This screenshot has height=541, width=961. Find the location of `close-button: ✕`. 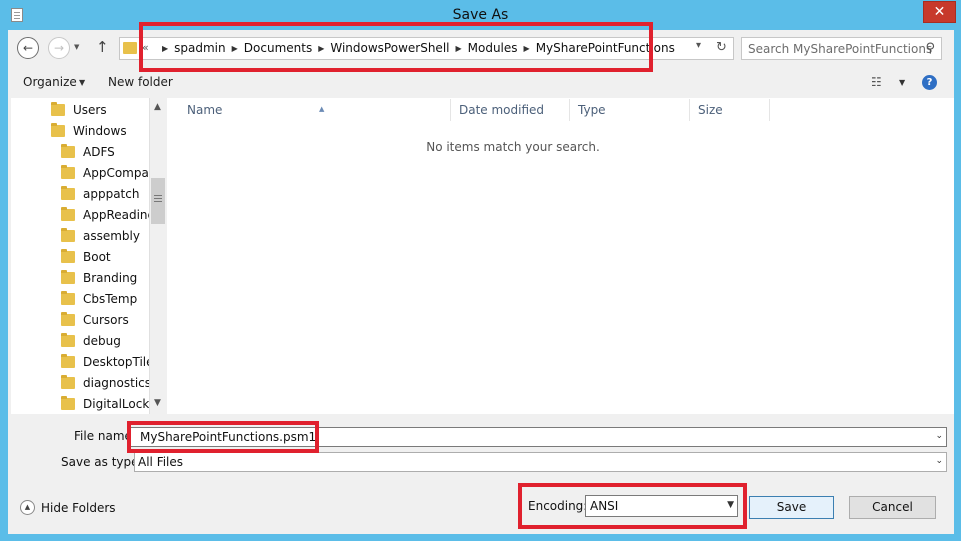

close-button: ✕ is located at coordinates (939, 12).